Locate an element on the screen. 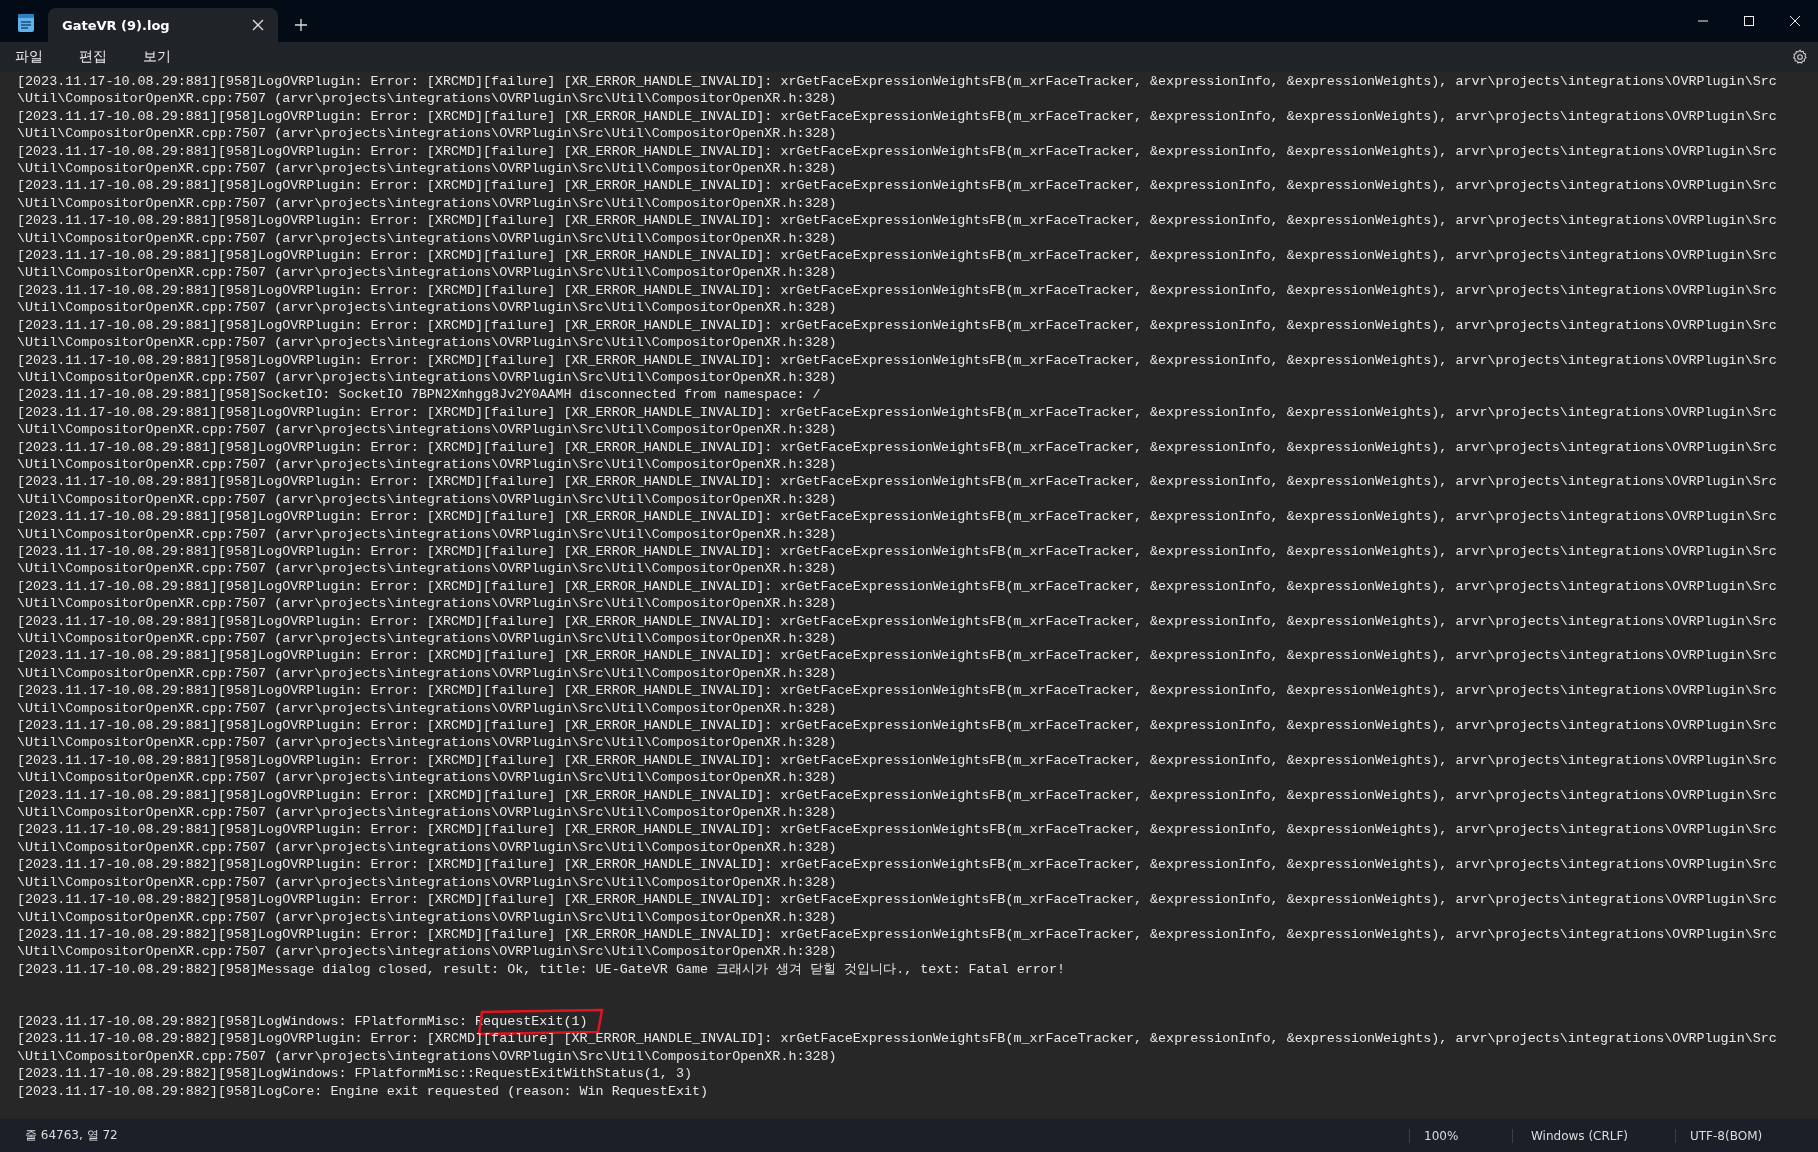  zoom-level: 100% is located at coordinates (1460, 1135).